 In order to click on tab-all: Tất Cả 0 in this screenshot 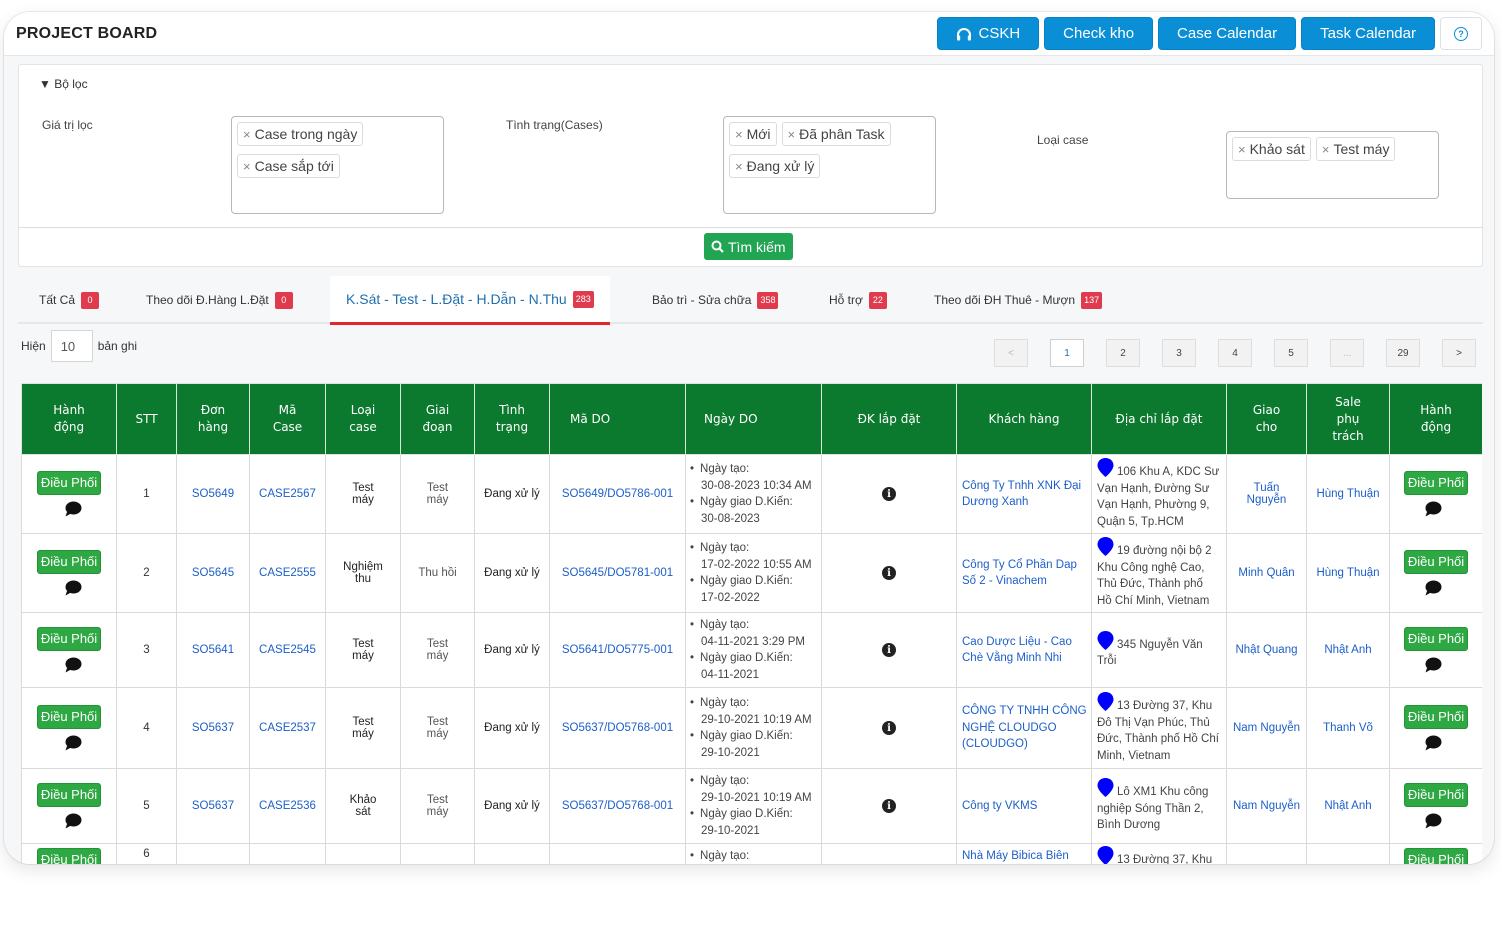, I will do `click(69, 300)`.